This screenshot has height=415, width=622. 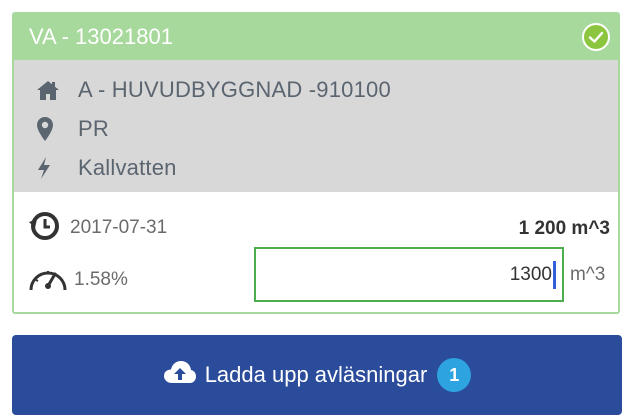 What do you see at coordinates (316, 37) in the screenshot?
I see `card-header: VA - 13021801` at bounding box center [316, 37].